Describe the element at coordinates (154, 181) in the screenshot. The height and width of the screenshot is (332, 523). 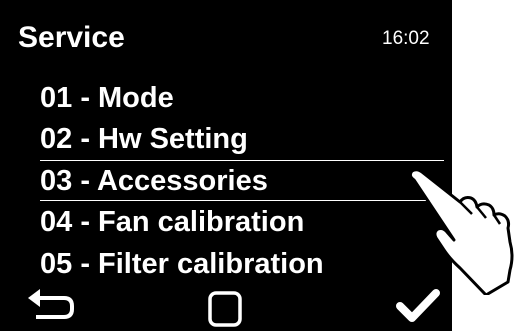
I see `menu-item-accessories: 03 - Accessories` at that location.